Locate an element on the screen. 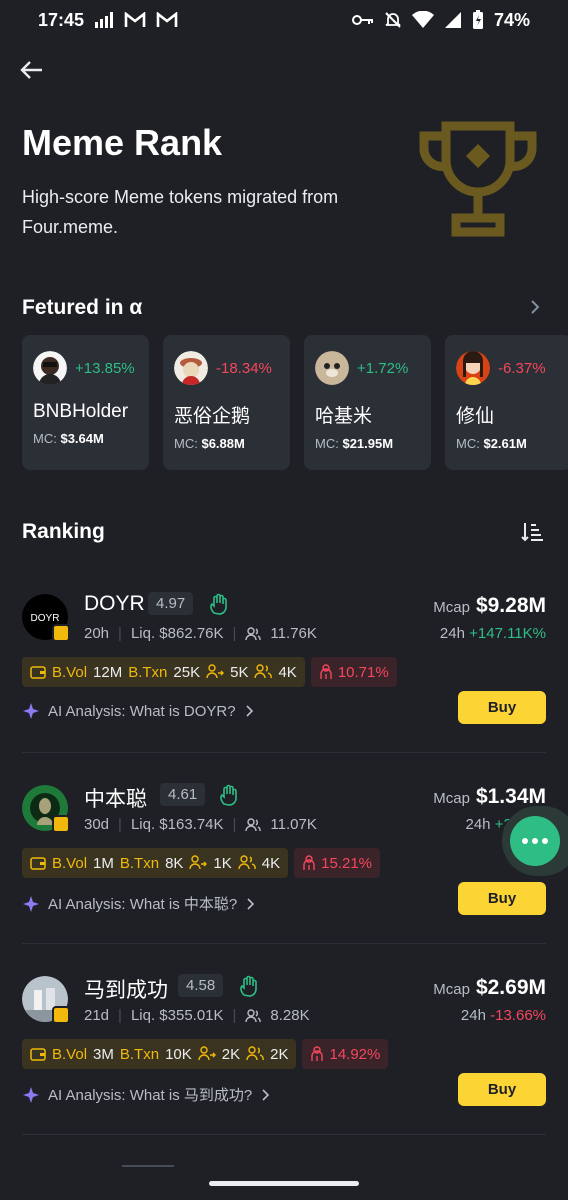 The width and height of the screenshot is (568, 1200). home-indicator is located at coordinates (284, 1183).